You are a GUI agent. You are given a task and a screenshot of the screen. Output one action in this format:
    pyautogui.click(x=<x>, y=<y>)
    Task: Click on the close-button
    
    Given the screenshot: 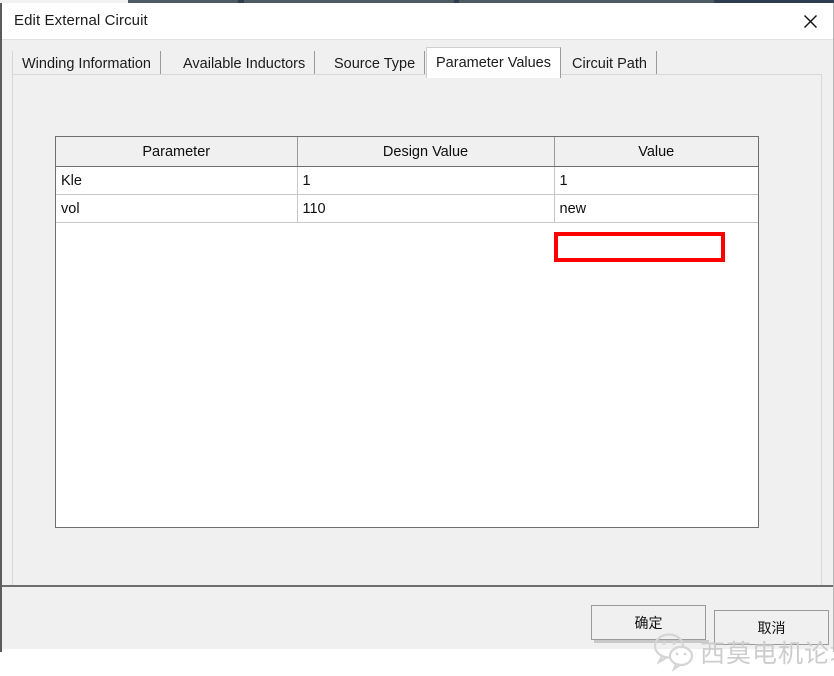 What is the action you would take?
    pyautogui.click(x=810, y=21)
    